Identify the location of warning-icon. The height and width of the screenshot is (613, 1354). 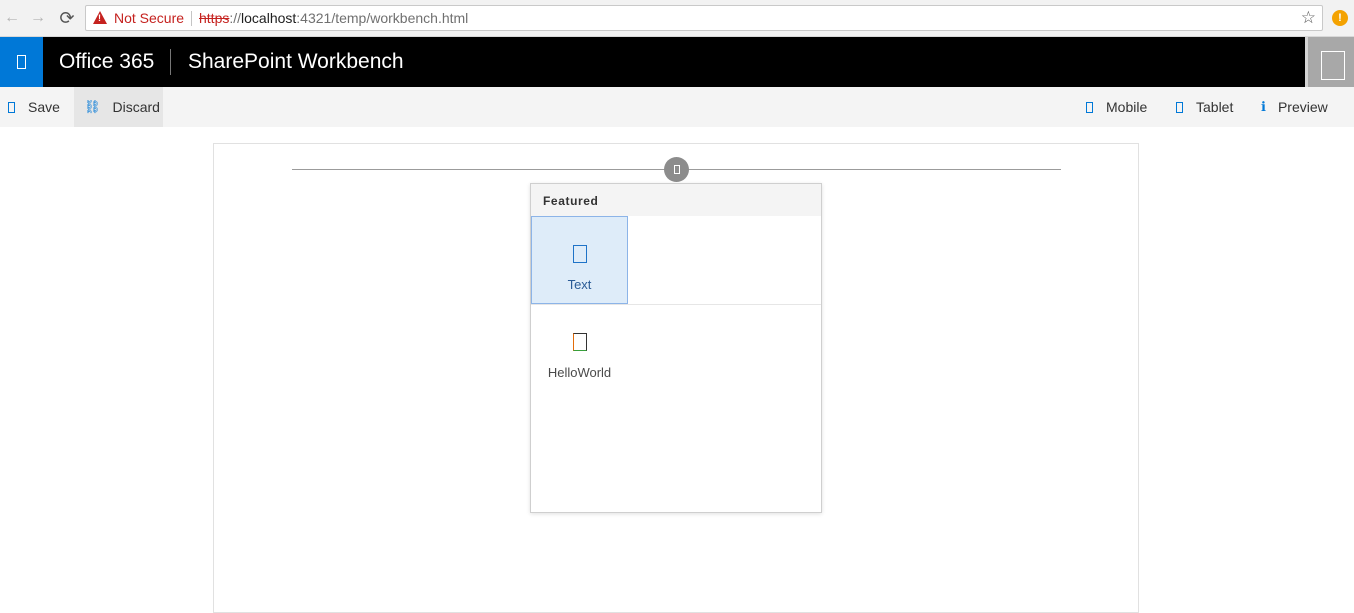
(100, 17).